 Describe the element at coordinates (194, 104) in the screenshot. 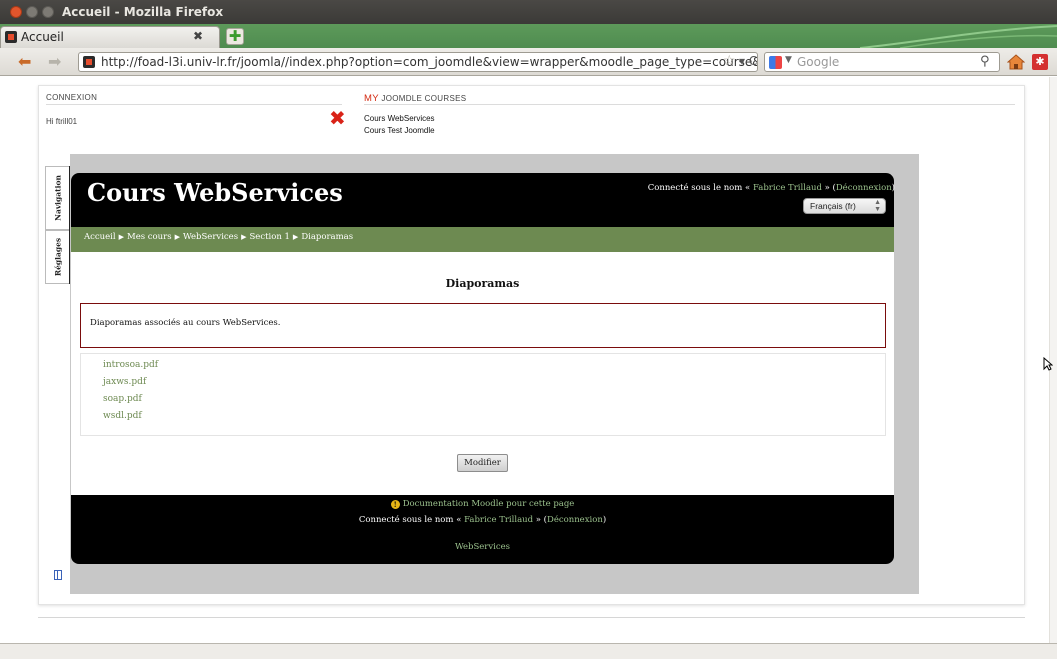

I see `login-module-divider` at that location.